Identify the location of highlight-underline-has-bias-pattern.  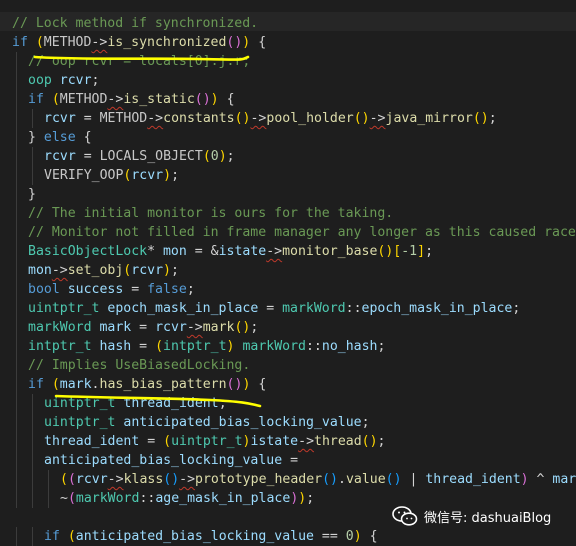
(158, 401).